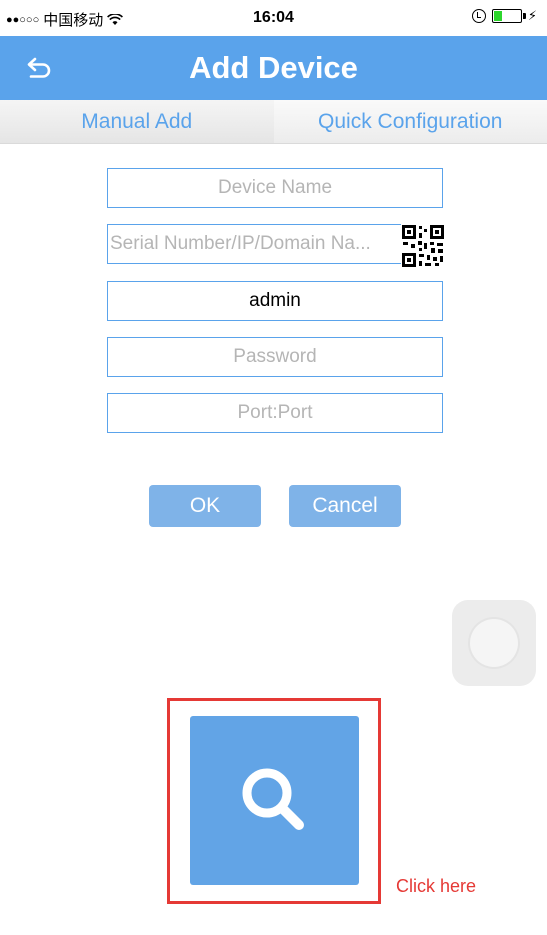 The height and width of the screenshot is (935, 547). I want to click on ok-button: OK, so click(205, 506).